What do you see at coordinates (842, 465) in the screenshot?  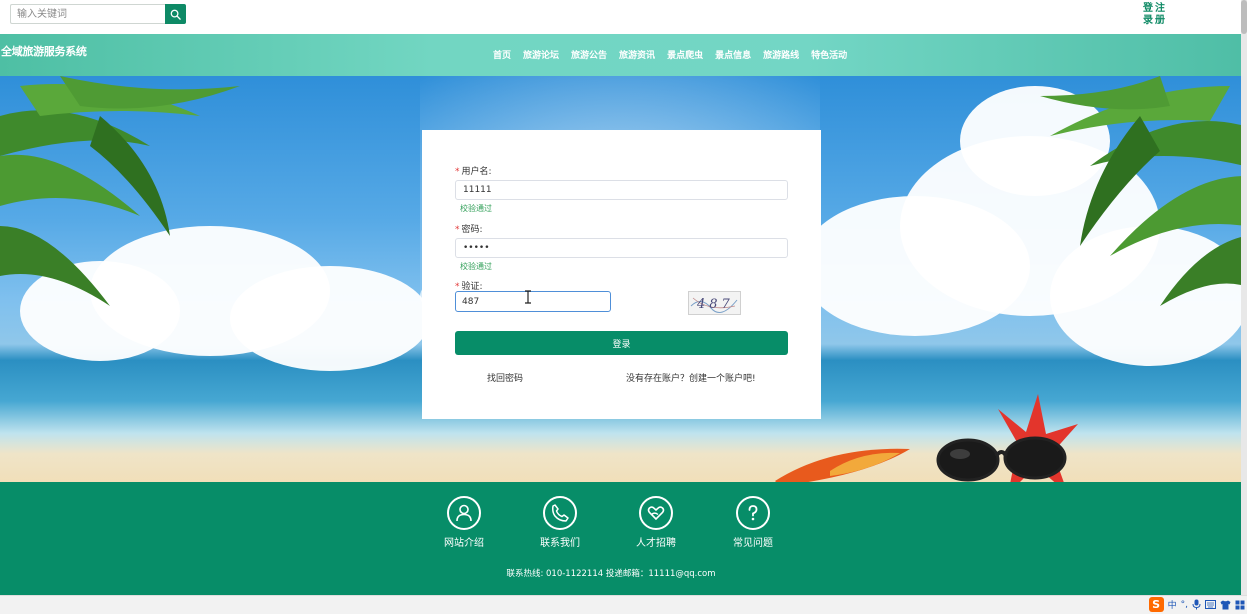 I see `surfboard` at bounding box center [842, 465].